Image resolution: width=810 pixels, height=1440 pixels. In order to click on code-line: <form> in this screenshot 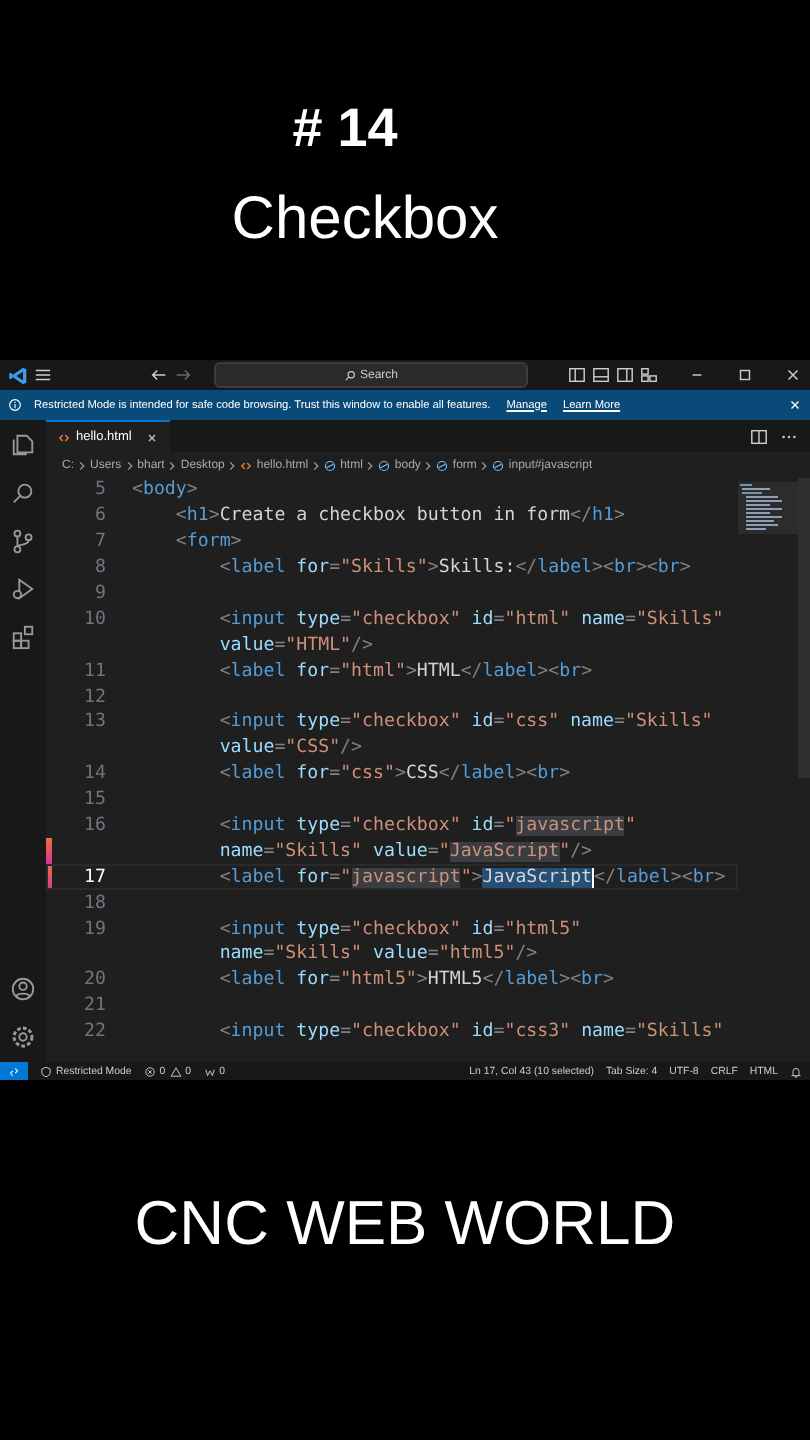, I will do `click(207, 542)`.